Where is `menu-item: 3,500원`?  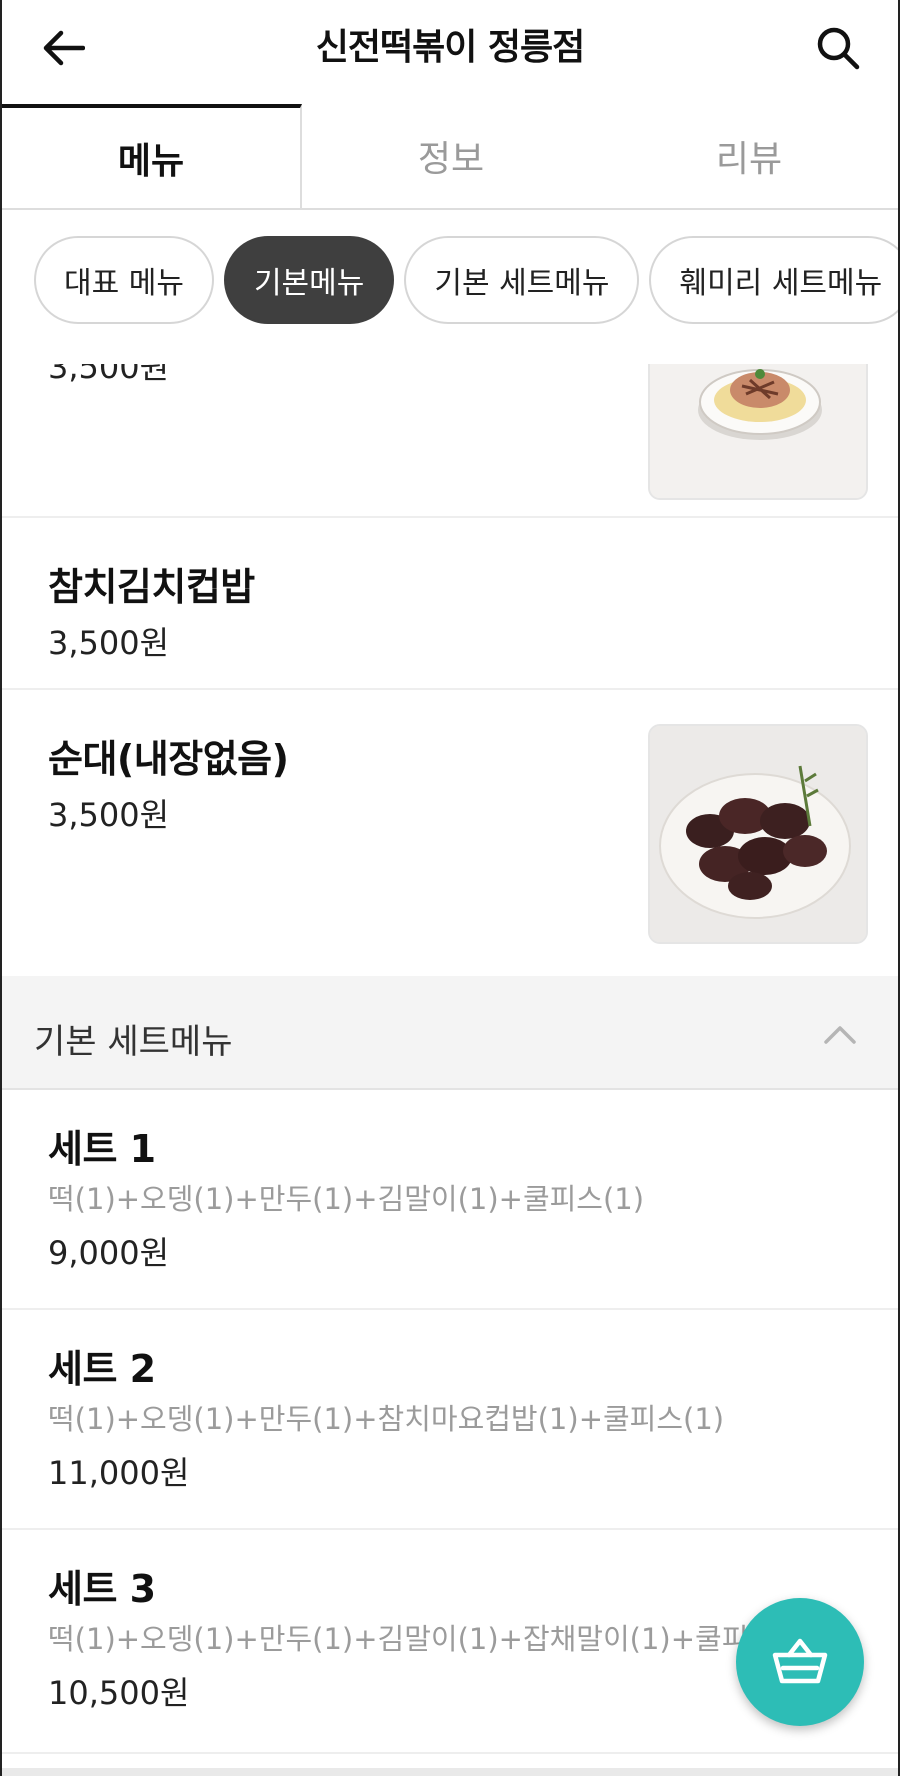 menu-item: 3,500원 is located at coordinates (450, 441).